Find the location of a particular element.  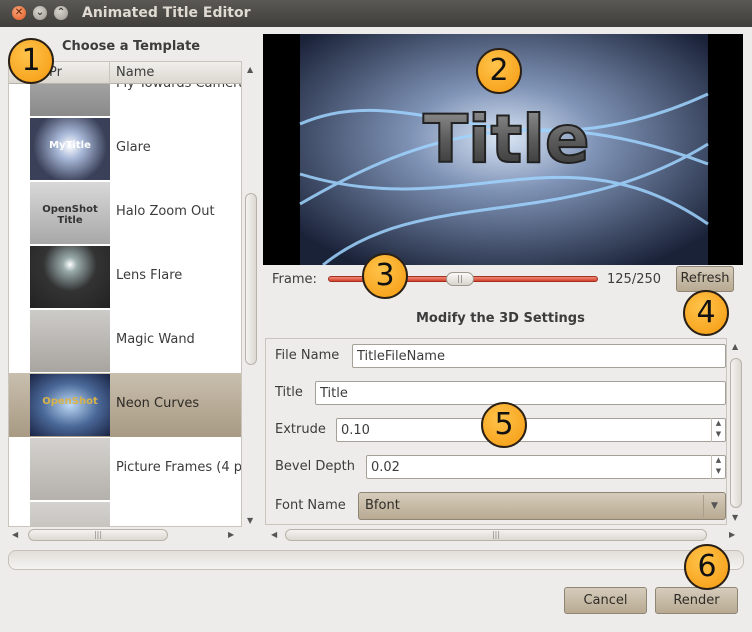

bevel-spin-arrows-icon: ▲ ▼ is located at coordinates (718, 467).